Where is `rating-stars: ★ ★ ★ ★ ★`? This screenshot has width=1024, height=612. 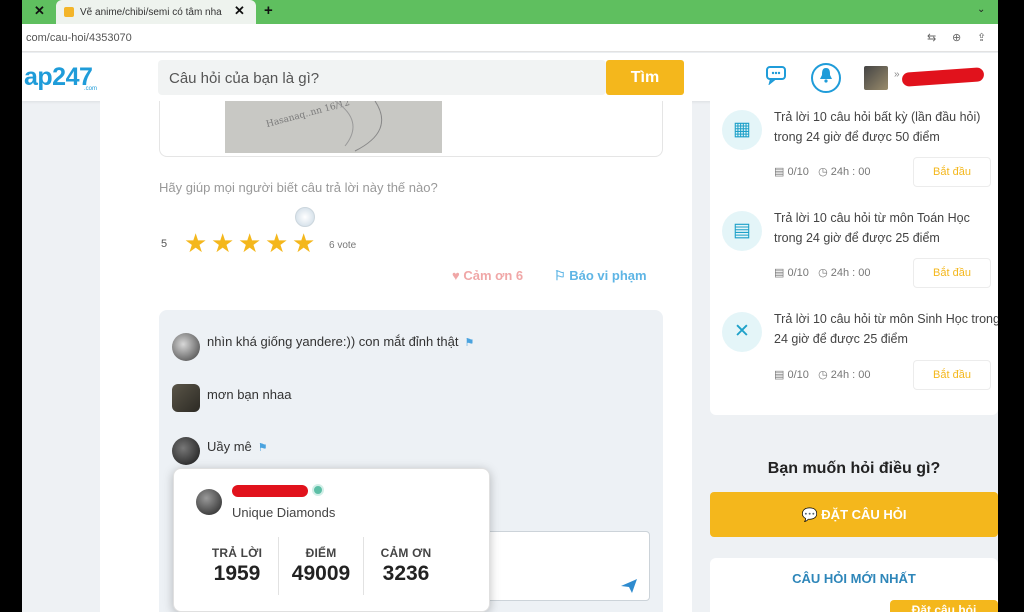 rating-stars: ★ ★ ★ ★ ★ is located at coordinates (251, 243).